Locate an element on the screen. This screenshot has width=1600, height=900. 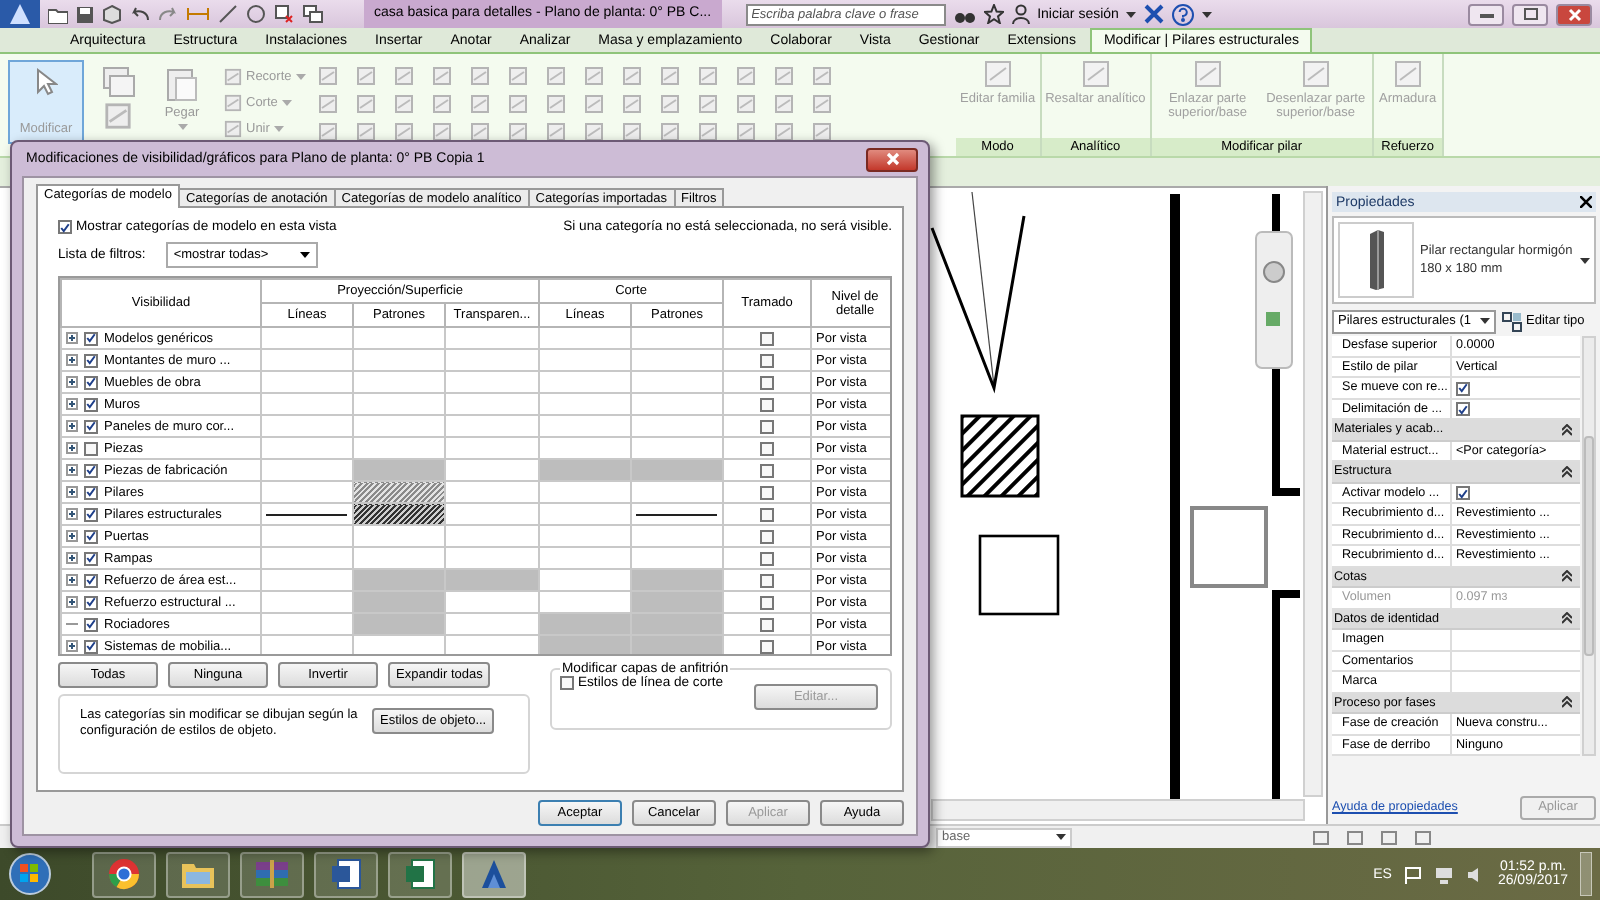
start-orb-icon is located at coordinates (30, 874).